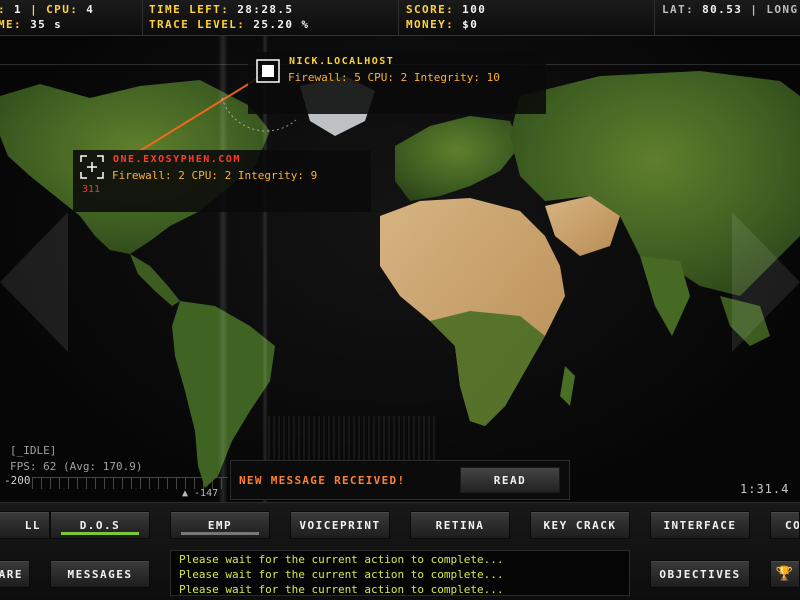 The width and height of the screenshot is (800, 600). Describe the element at coordinates (200, 493) in the screenshot. I see `ruler-marker: ▲ -147` at that location.